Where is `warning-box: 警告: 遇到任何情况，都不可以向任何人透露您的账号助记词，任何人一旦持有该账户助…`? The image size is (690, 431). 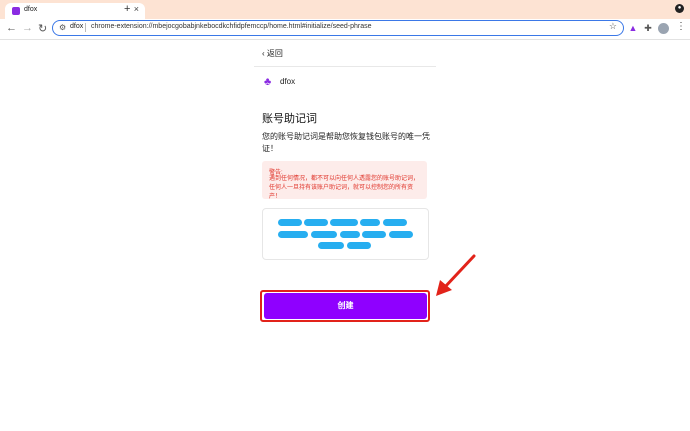
warning-box: 警告: 遇到任何情况，都不可以向任何人透露您的账号助记词，任何人一旦持有该账户助… is located at coordinates (344, 180).